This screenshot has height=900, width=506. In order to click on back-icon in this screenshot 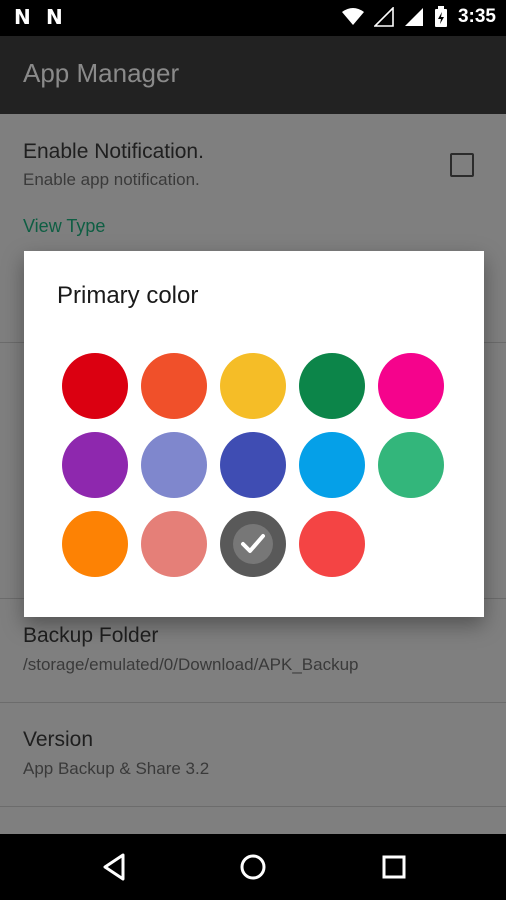, I will do `click(115, 867)`.